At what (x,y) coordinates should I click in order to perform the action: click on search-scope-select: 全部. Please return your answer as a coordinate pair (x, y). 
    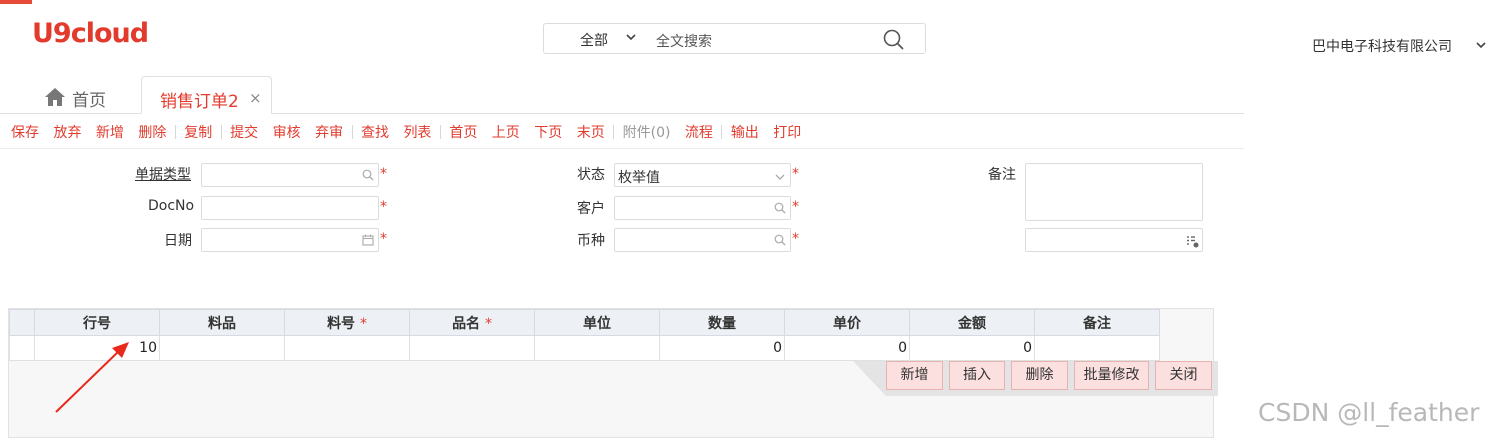
    Looking at the image, I should click on (594, 40).